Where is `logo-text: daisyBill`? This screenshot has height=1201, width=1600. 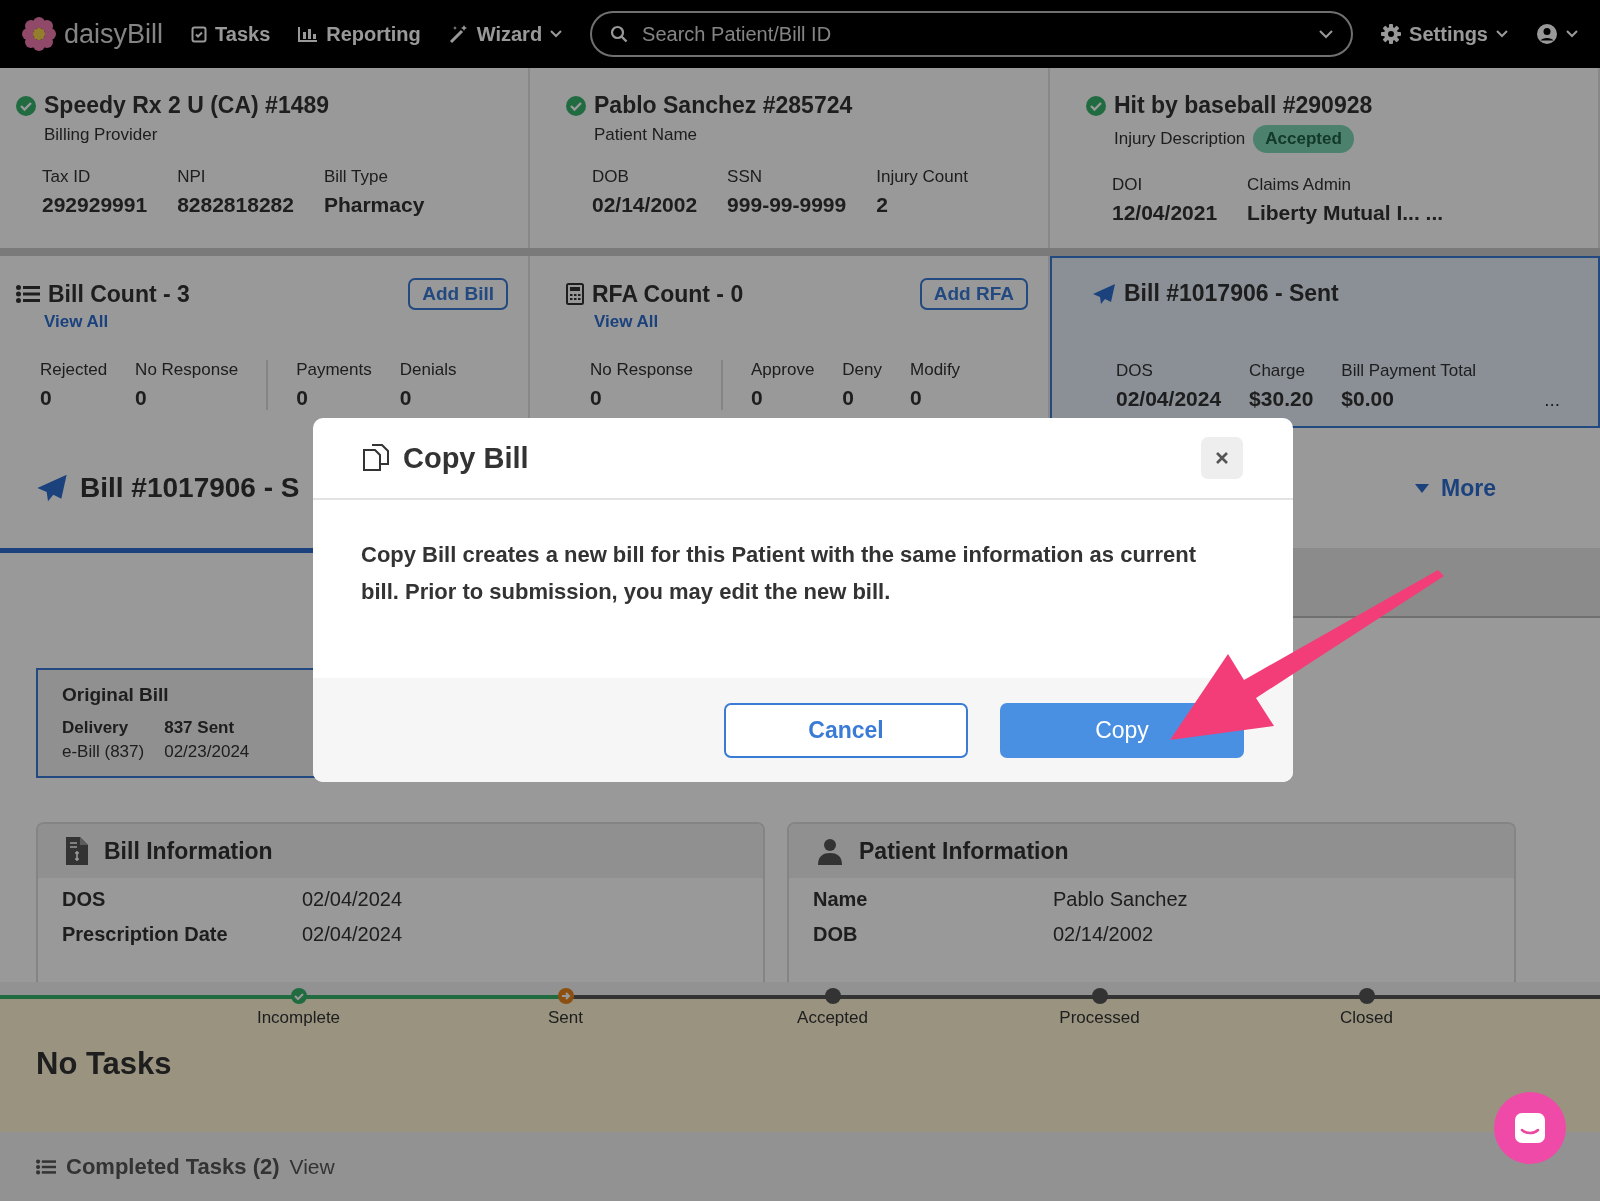 logo-text: daisyBill is located at coordinates (114, 34).